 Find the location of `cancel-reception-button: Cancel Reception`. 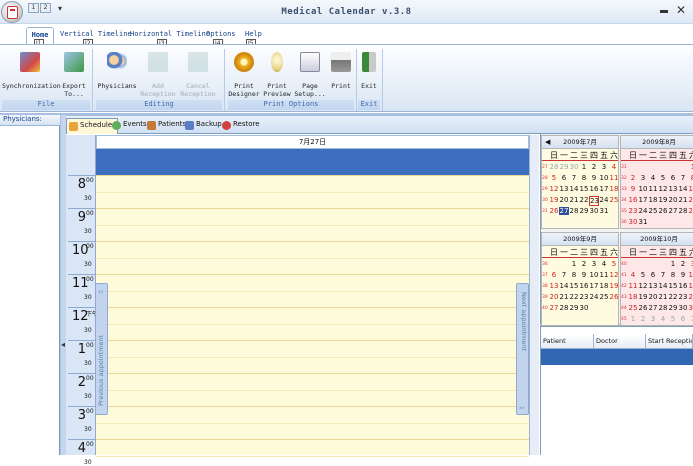

cancel-reception-button: Cancel Reception is located at coordinates (198, 74).